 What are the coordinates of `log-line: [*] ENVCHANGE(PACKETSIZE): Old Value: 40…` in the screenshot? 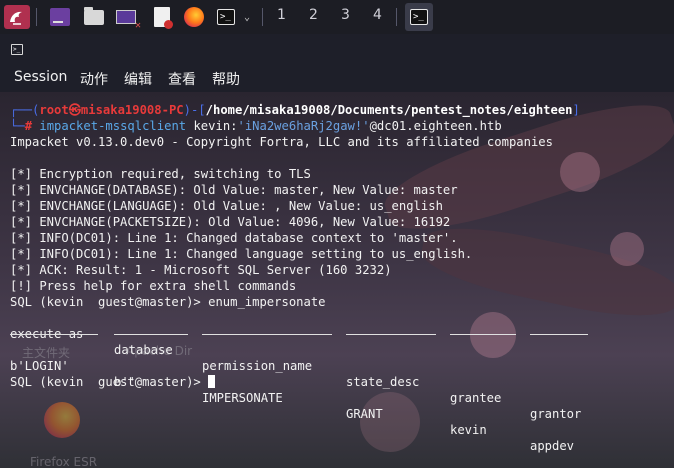 It's located at (230, 222).